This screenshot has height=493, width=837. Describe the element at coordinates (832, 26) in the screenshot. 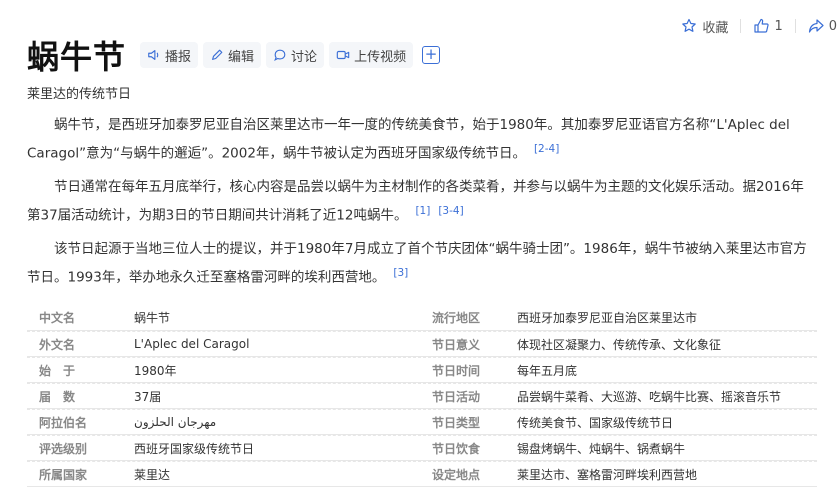

I see `share-count: 0` at that location.